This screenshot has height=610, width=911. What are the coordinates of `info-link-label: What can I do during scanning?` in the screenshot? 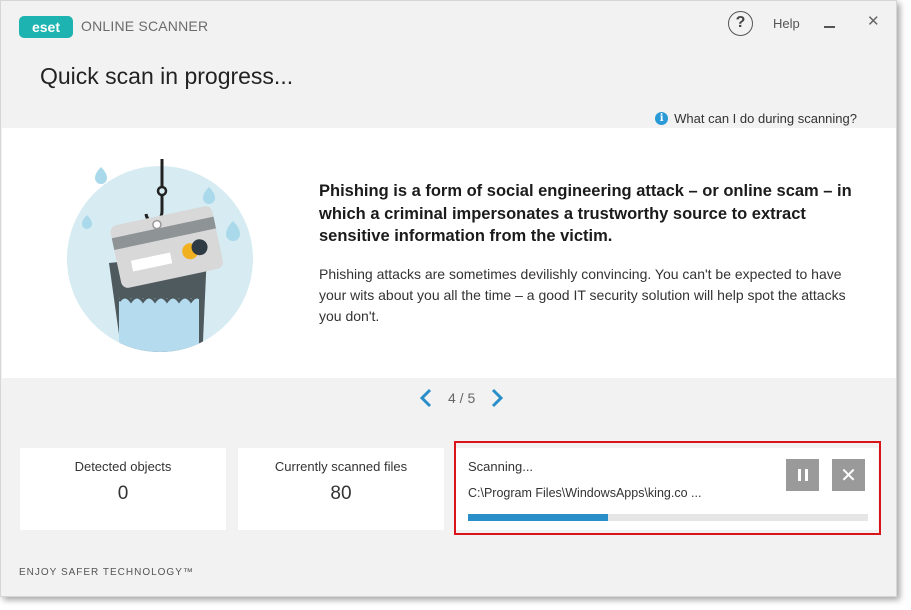 It's located at (765, 118).